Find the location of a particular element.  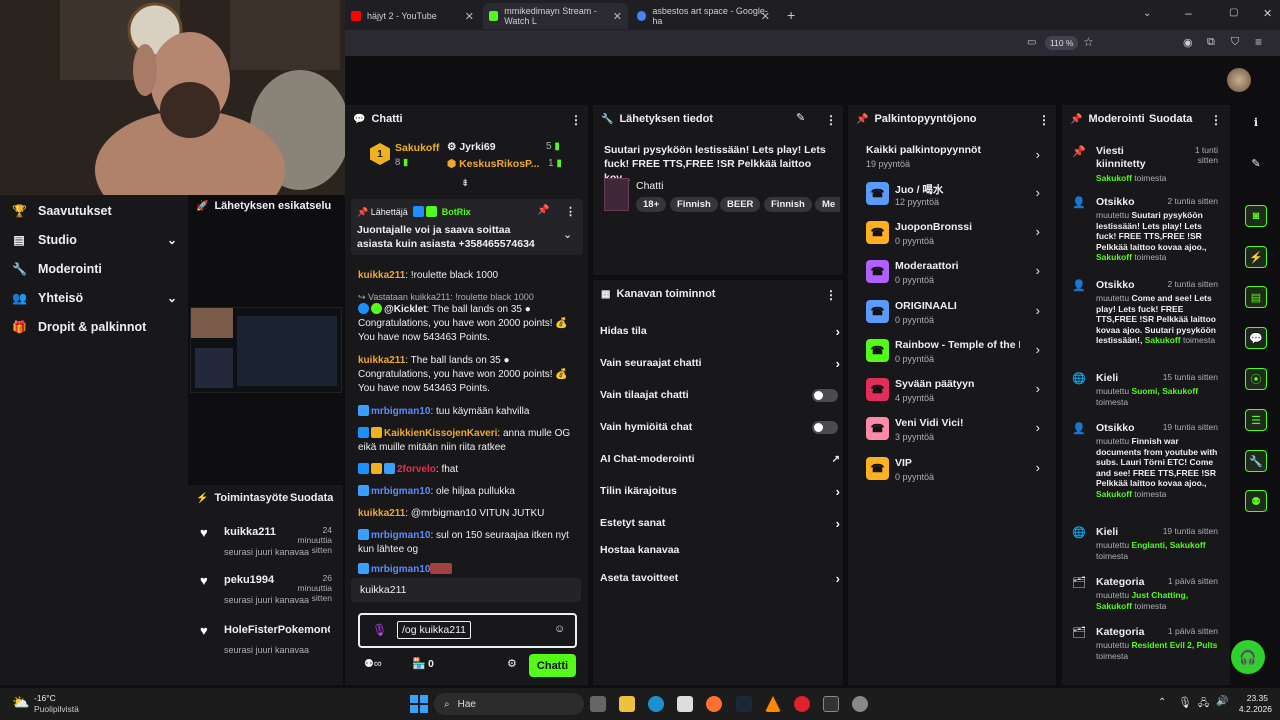

action-slow-mode: Hidas tila › is located at coordinates (720, 331).